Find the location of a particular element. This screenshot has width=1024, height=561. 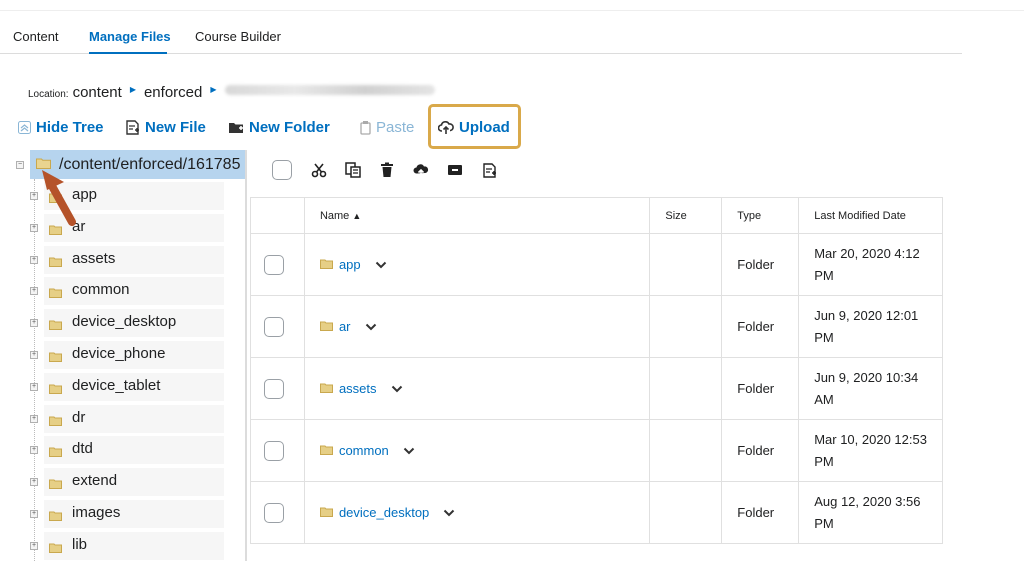

row-check-cell is located at coordinates (277, 264).